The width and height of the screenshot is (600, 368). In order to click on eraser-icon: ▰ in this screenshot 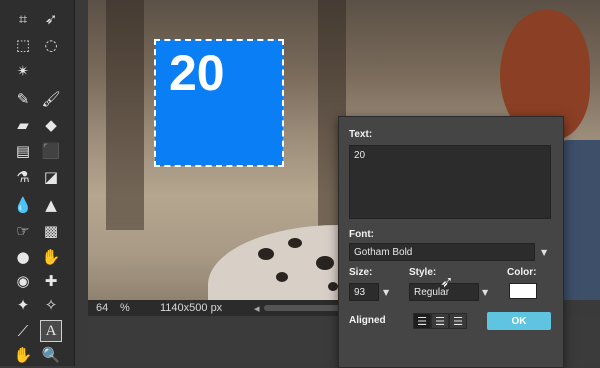, I will do `click(23, 125)`.